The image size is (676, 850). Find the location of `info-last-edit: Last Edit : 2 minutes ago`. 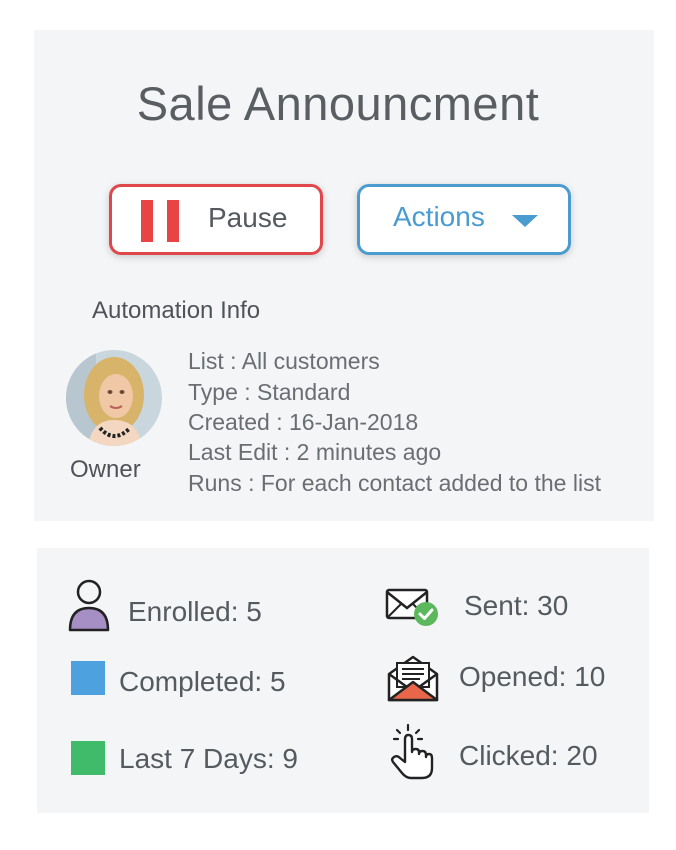

info-last-edit: Last Edit : 2 minutes ago is located at coordinates (315, 452).